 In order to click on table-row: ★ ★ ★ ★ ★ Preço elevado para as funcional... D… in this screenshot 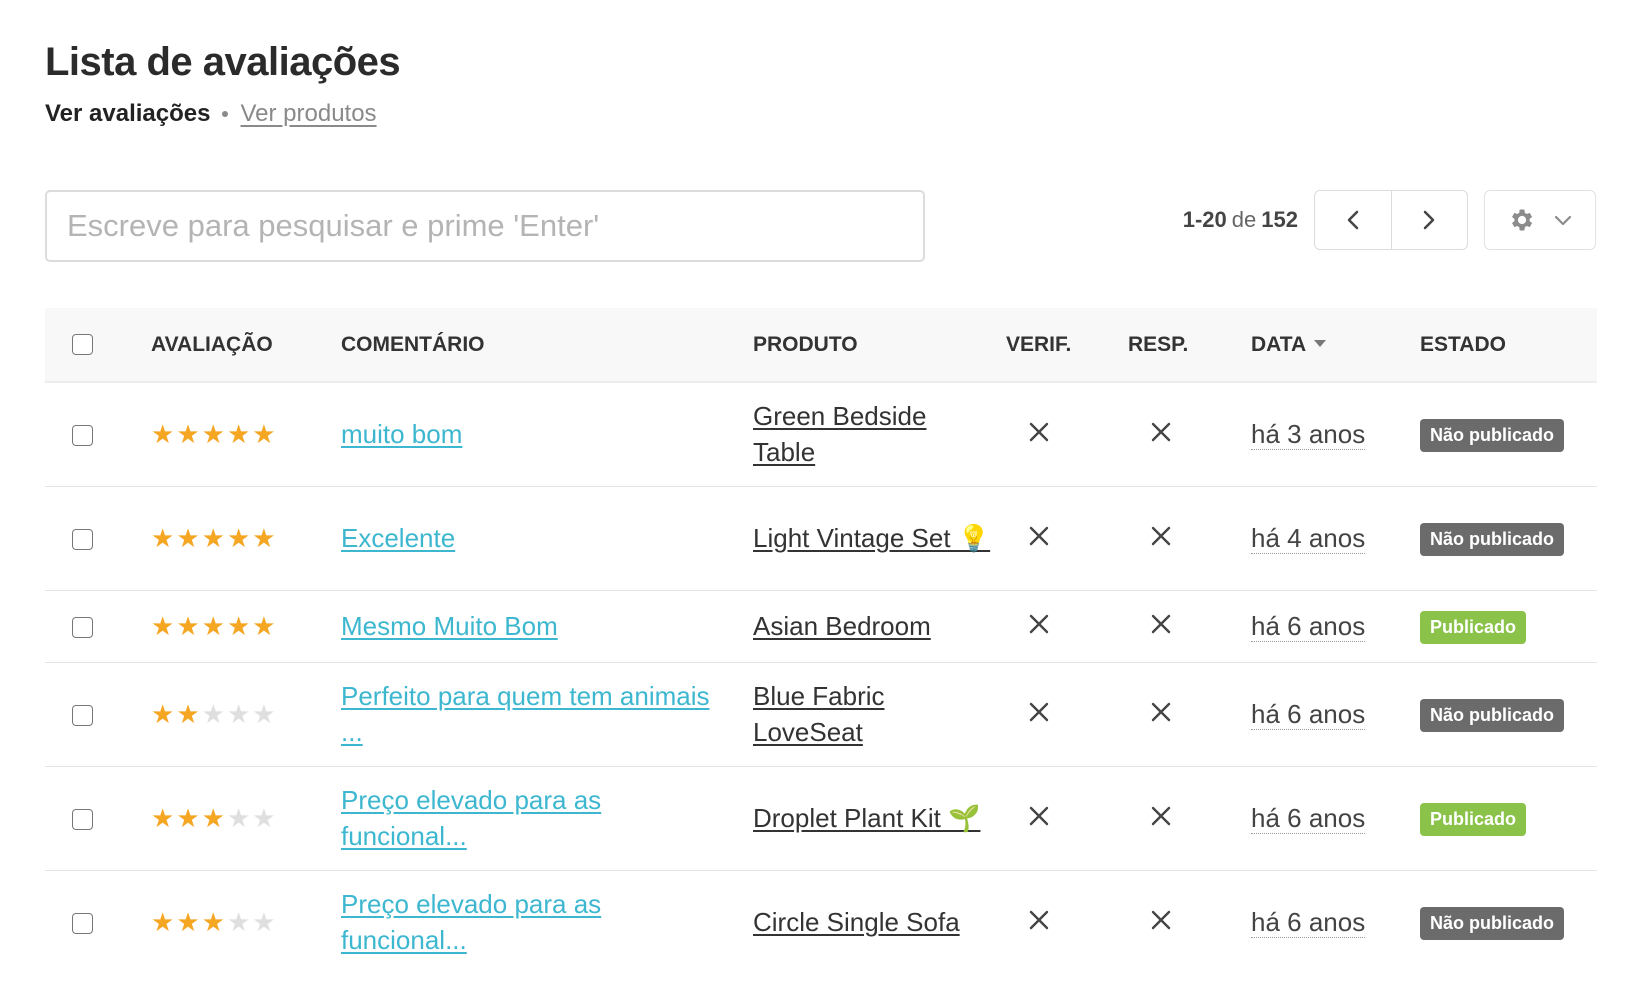, I will do `click(821, 818)`.